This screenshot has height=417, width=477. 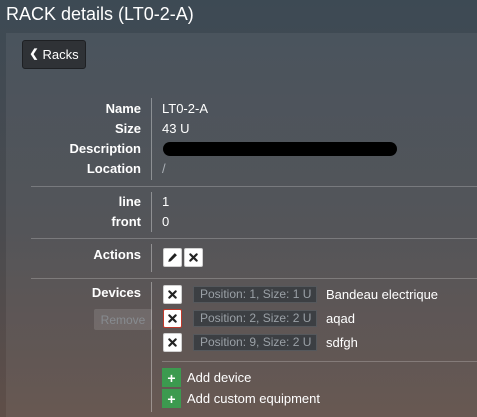 I want to click on add-device-button: + Add device, so click(x=206, y=377).